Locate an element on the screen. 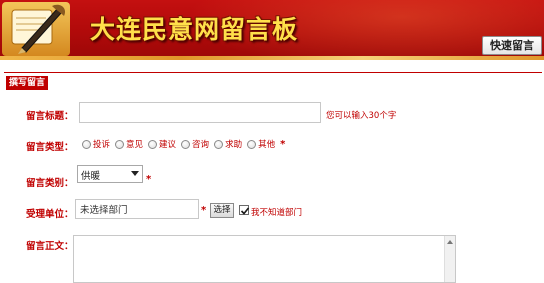  type-option-label: 求助 is located at coordinates (234, 145).